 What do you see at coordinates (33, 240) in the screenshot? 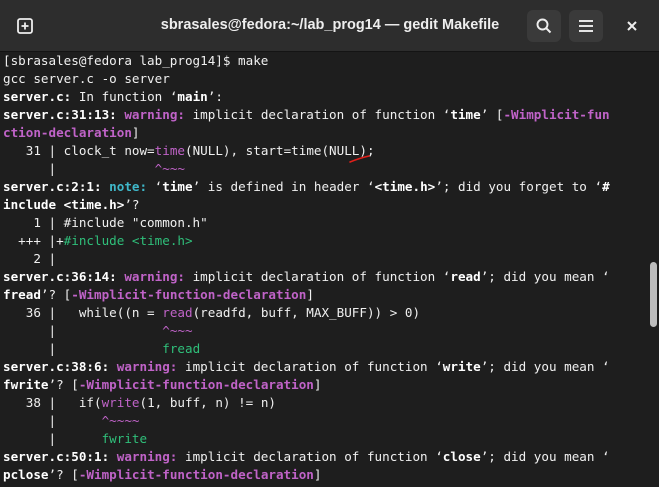
I see `terminal-text-segment: +++ |+` at bounding box center [33, 240].